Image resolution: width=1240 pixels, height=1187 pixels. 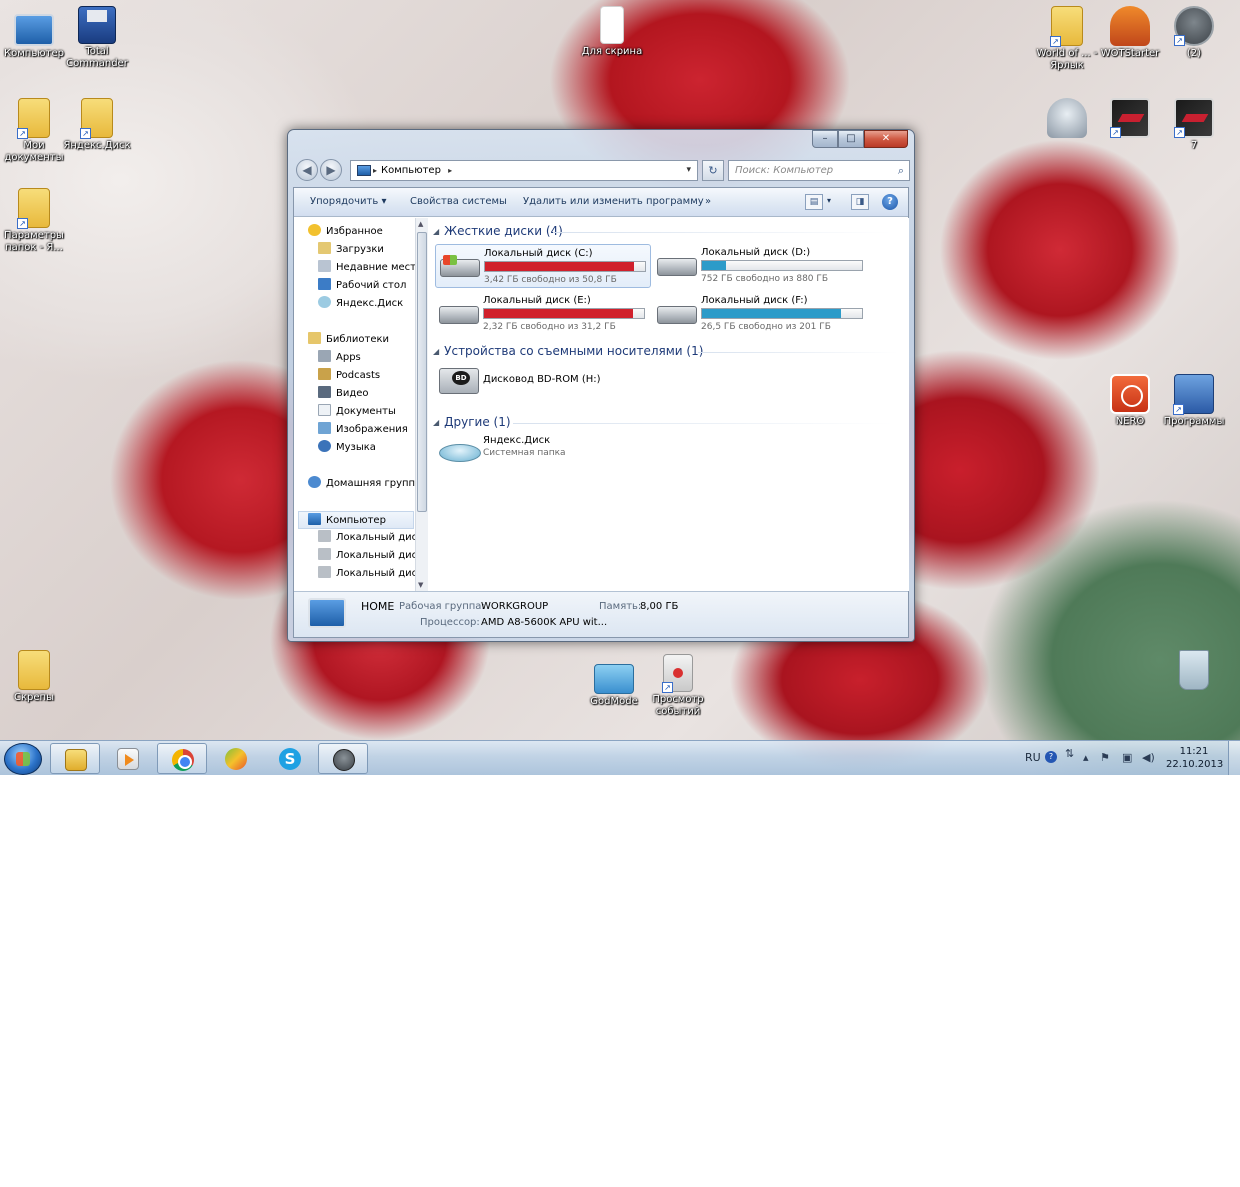 I want to click on keyboard-arrows-icon: ⇅, so click(x=1069, y=753).